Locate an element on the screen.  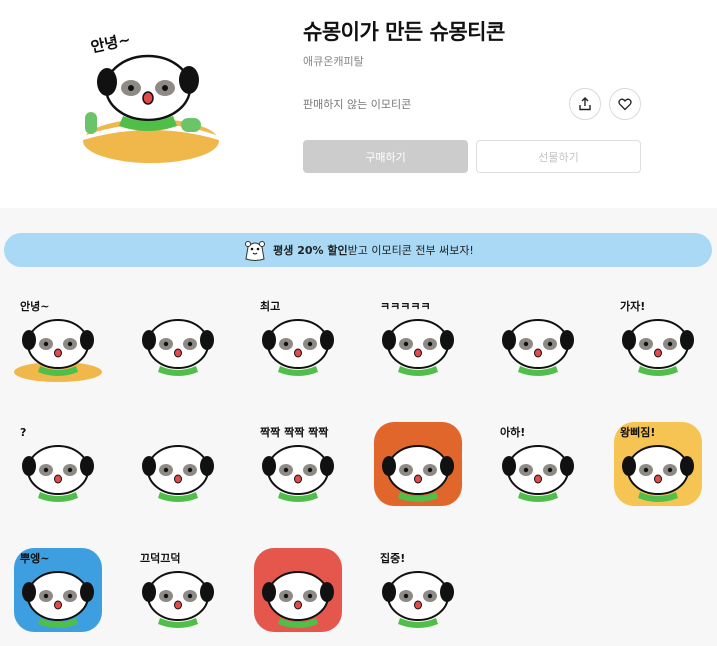
buy-button: 구매하기 is located at coordinates (385, 156).